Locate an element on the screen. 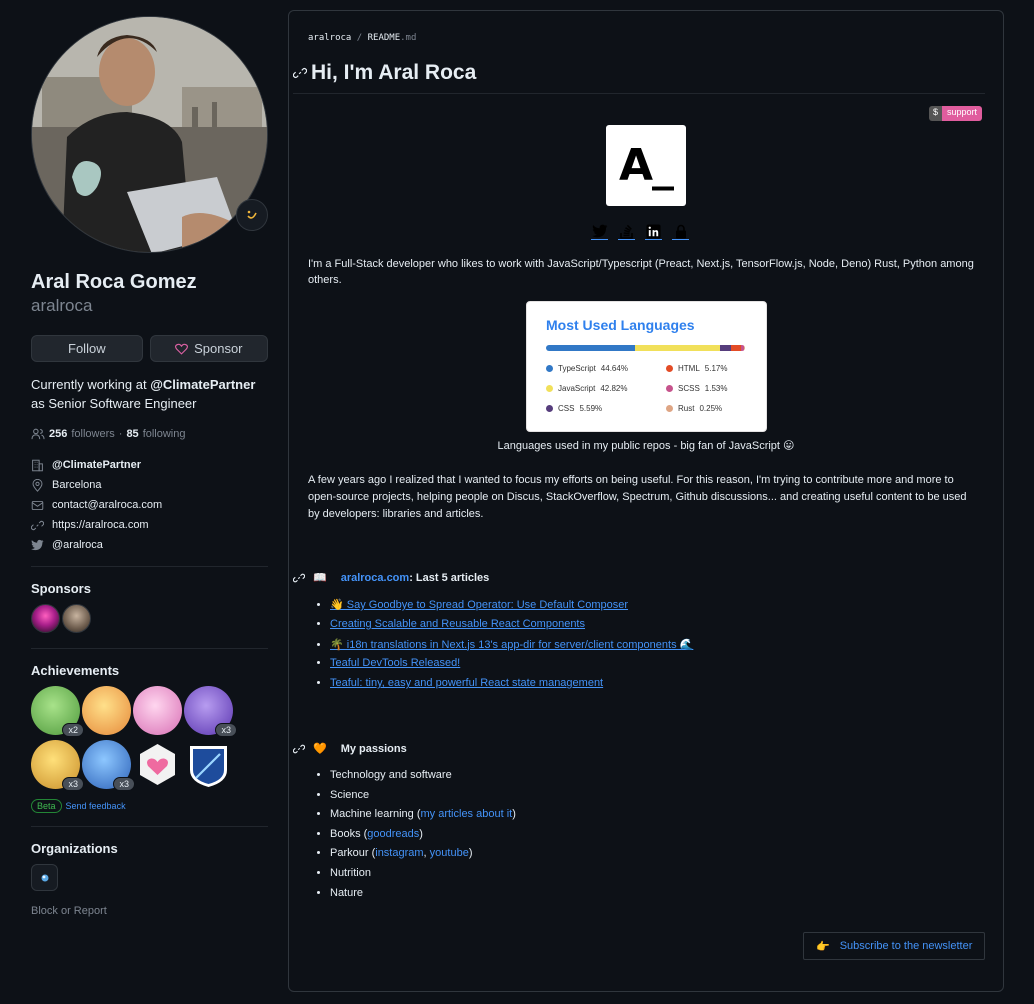 The width and height of the screenshot is (1034, 1004). detail-twitter-text: @aralroca is located at coordinates (77, 545).